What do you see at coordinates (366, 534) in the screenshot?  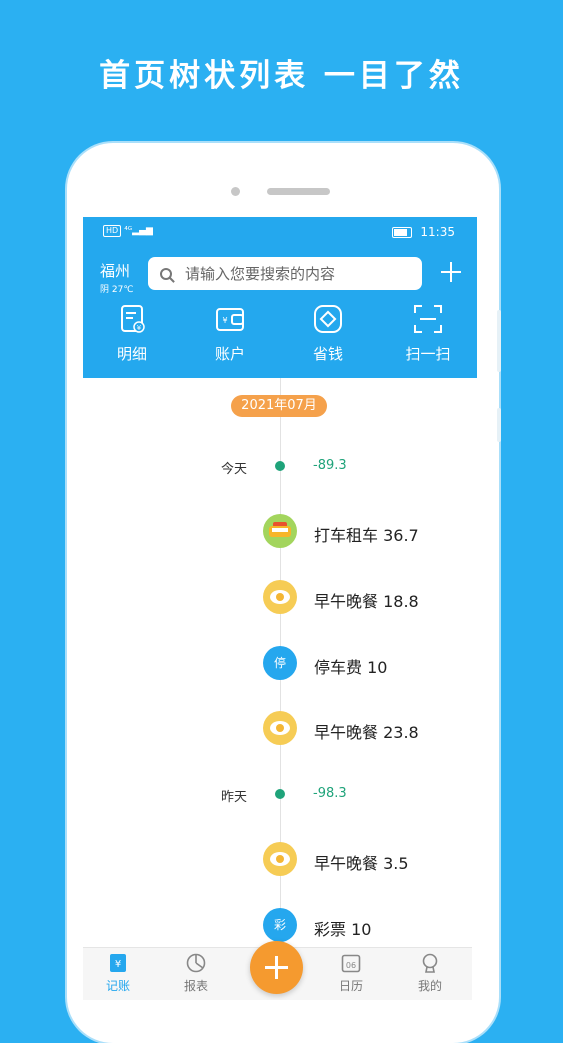 I see `list-item: 打车租车 36.7` at bounding box center [366, 534].